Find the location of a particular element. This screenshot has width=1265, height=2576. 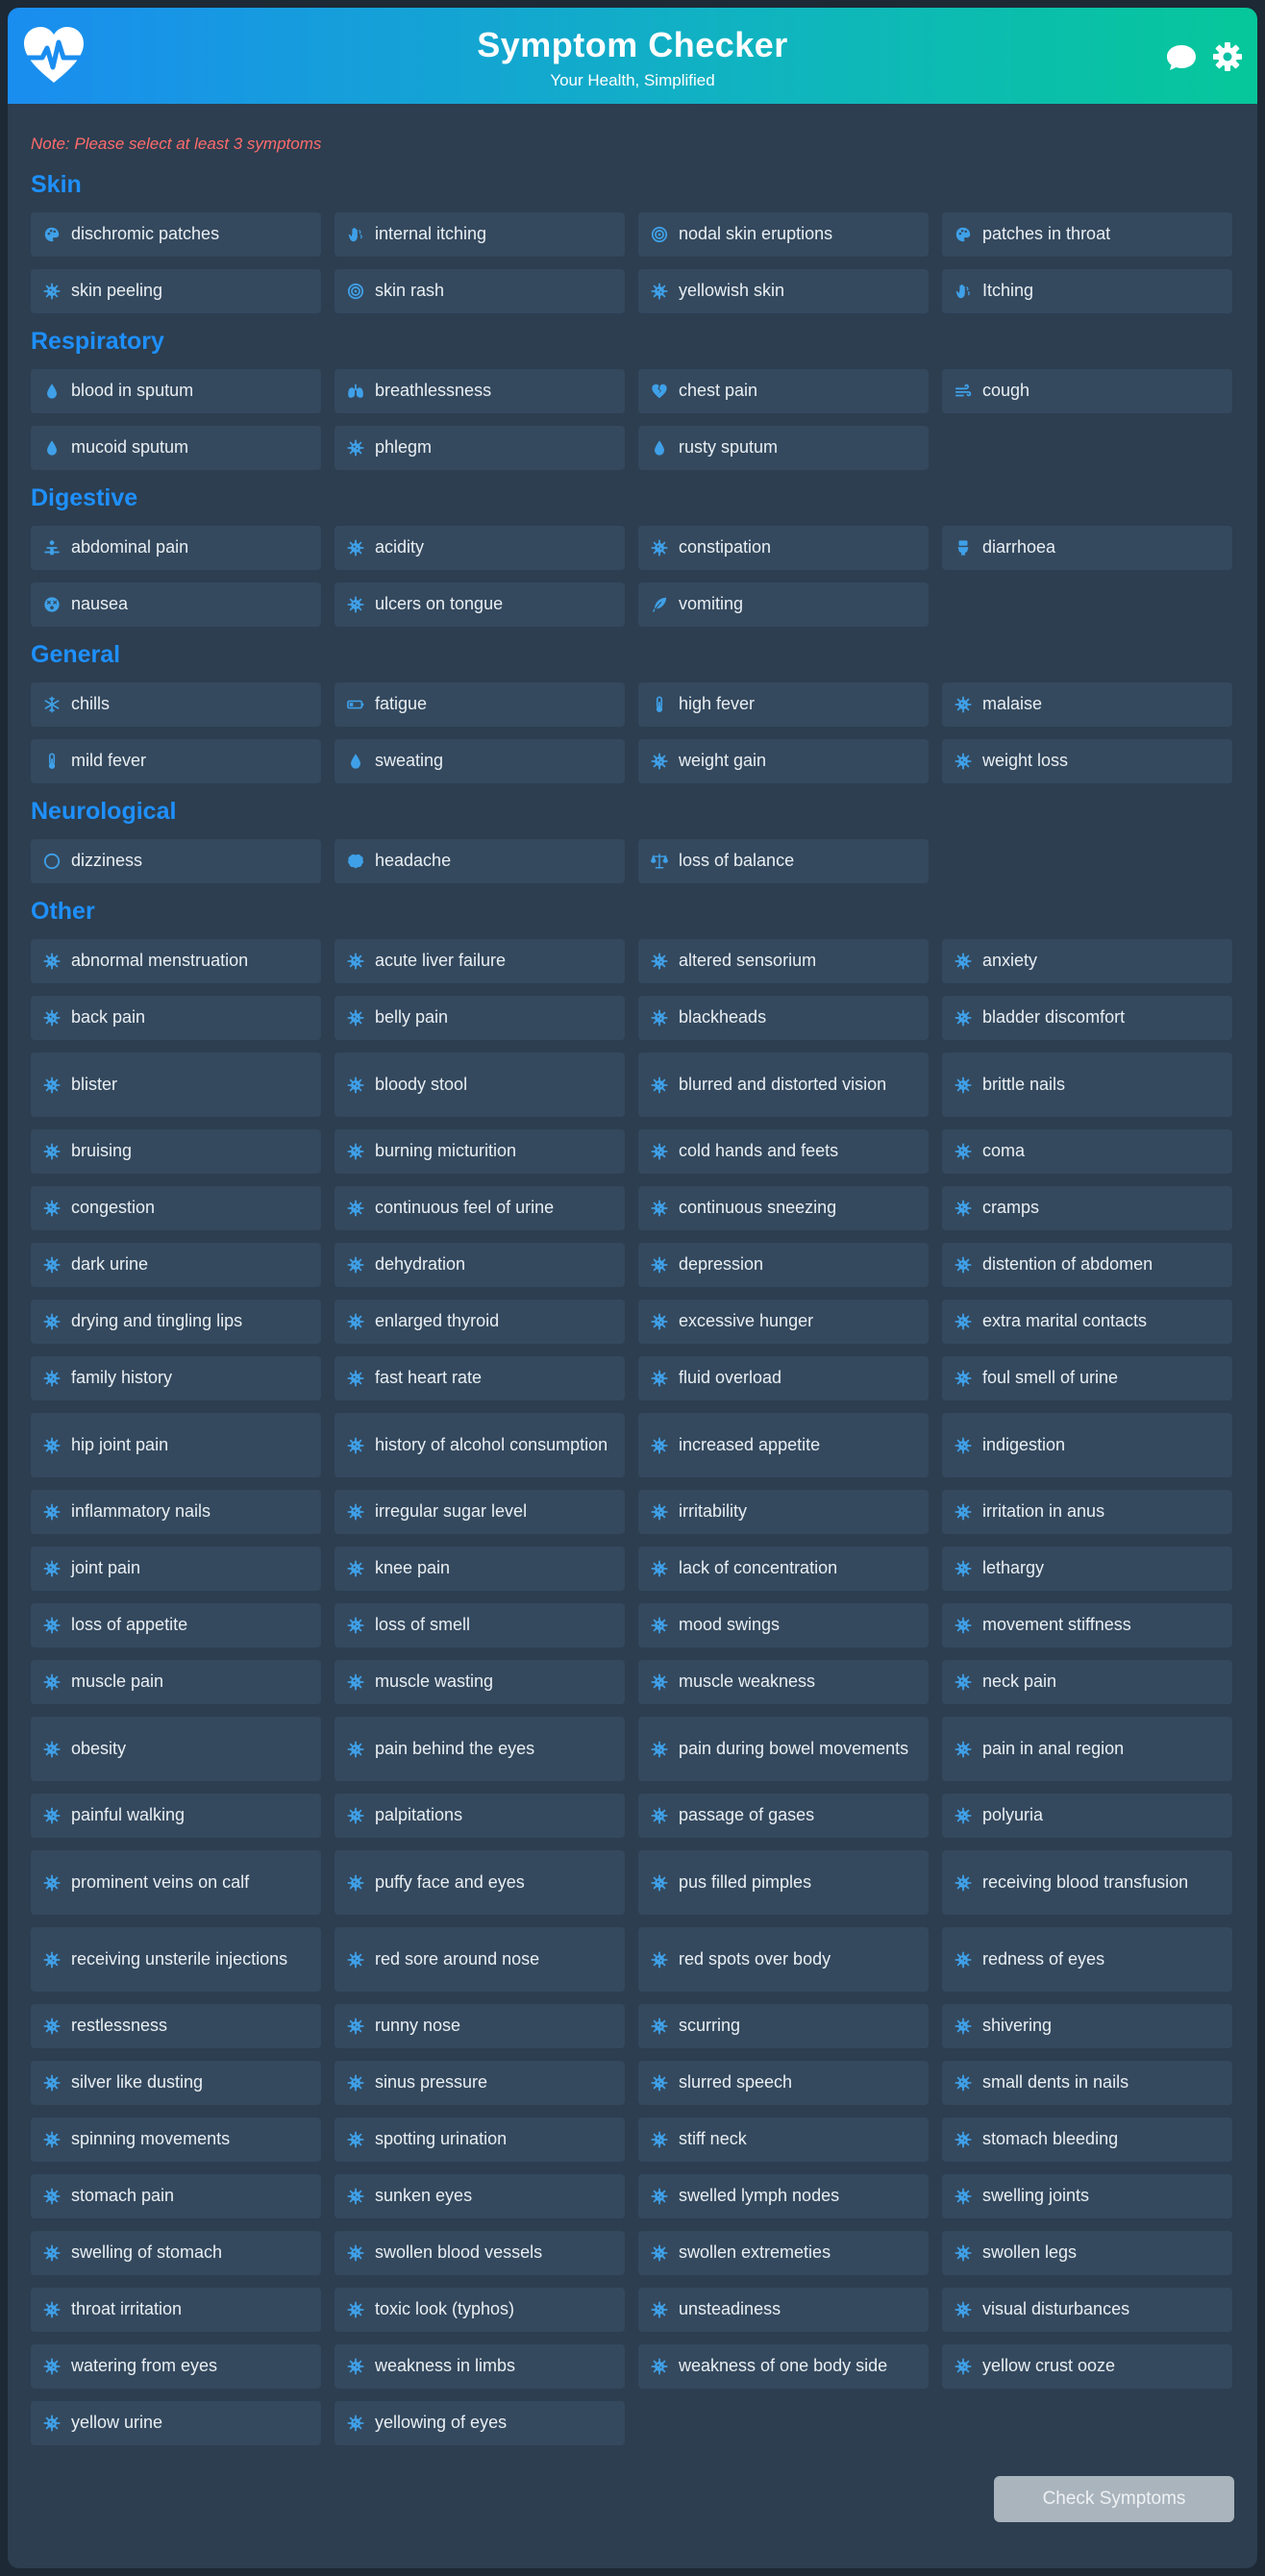

symptom-option-history-of-alcohol-consumption: history of alcohol consumption is located at coordinates (480, 1445).